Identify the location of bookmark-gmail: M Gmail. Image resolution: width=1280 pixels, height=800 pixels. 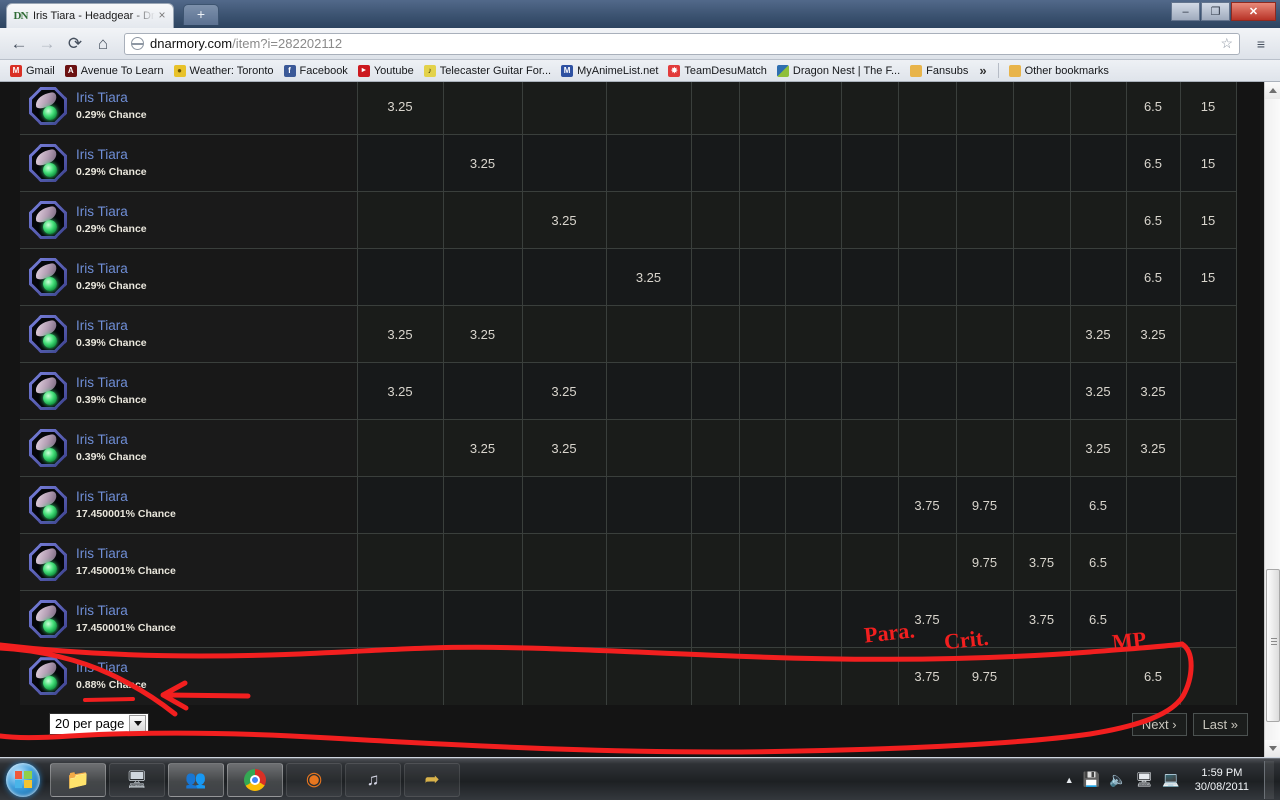
(32, 71).